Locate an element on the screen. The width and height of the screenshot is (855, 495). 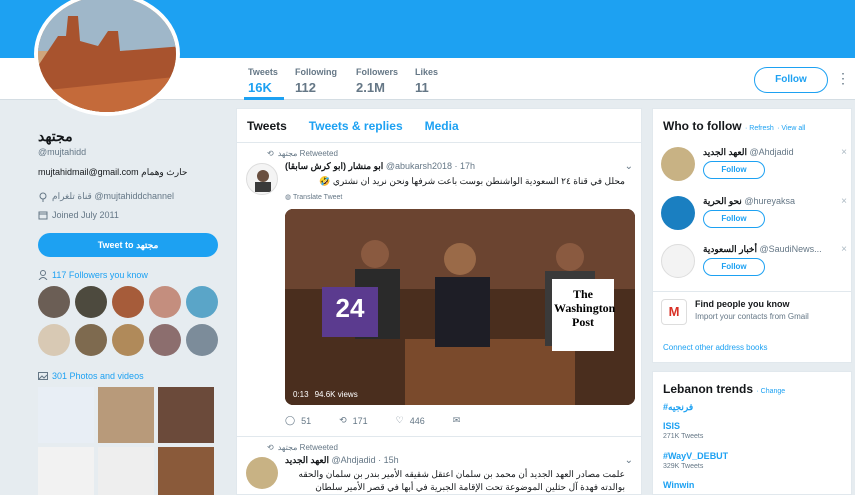
stat-label: Following is located at coordinates (316, 72).